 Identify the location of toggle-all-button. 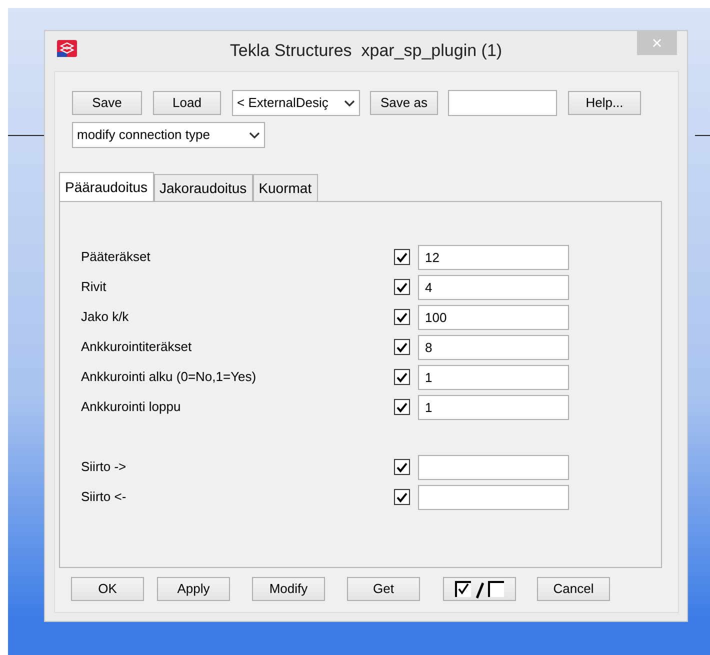
(479, 589).